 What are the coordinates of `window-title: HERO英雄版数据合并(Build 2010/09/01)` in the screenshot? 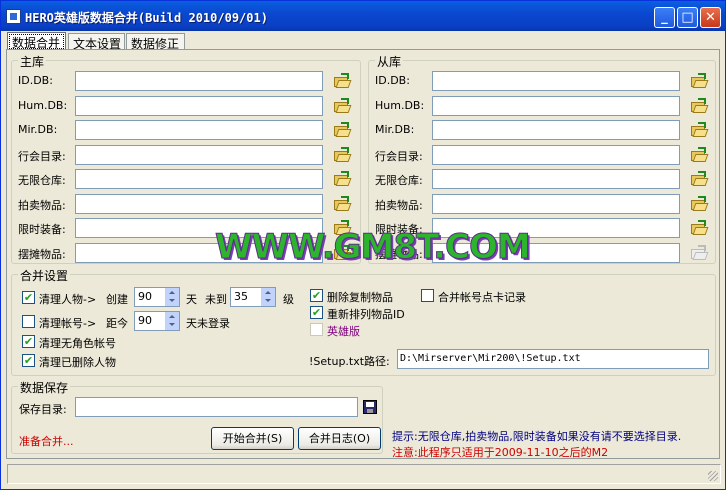 It's located at (146, 18).